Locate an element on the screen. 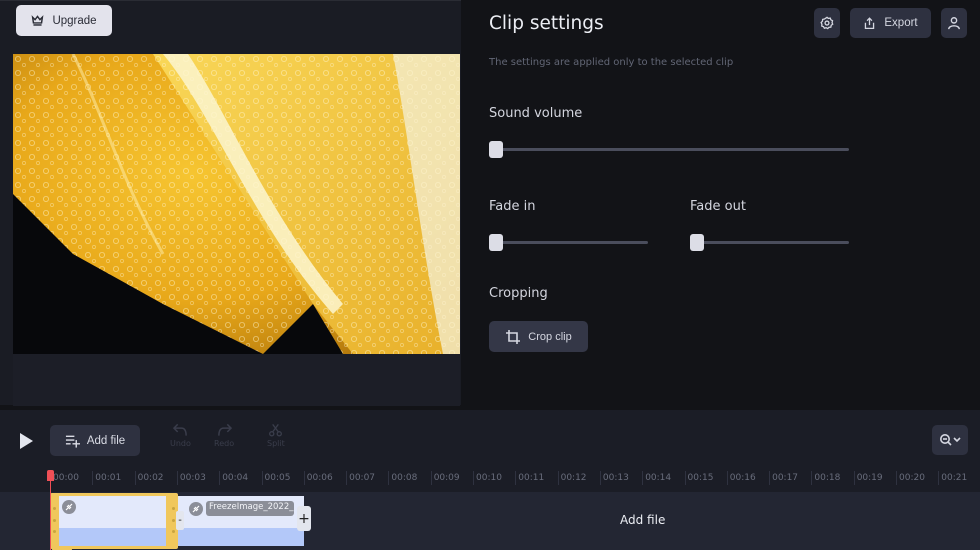 This screenshot has height=550, width=980. export-button: Export is located at coordinates (890, 23).